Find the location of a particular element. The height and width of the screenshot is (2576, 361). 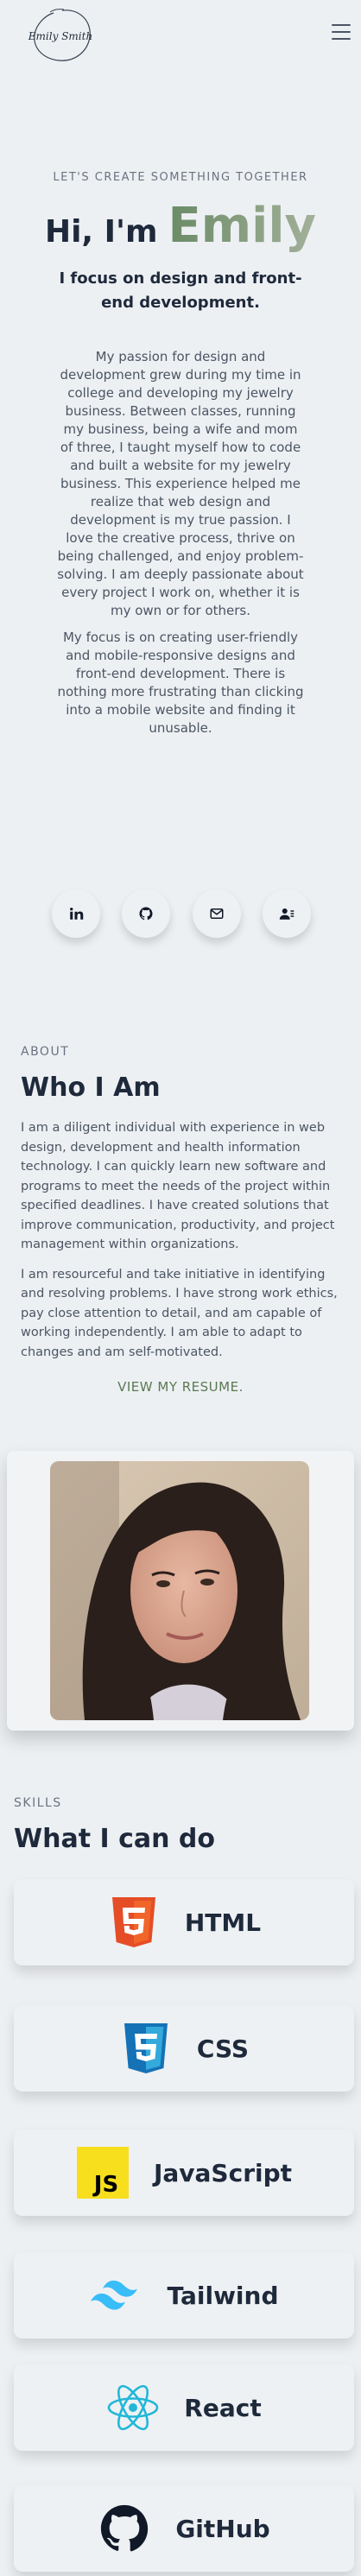

profile-photo is located at coordinates (179, 1590).